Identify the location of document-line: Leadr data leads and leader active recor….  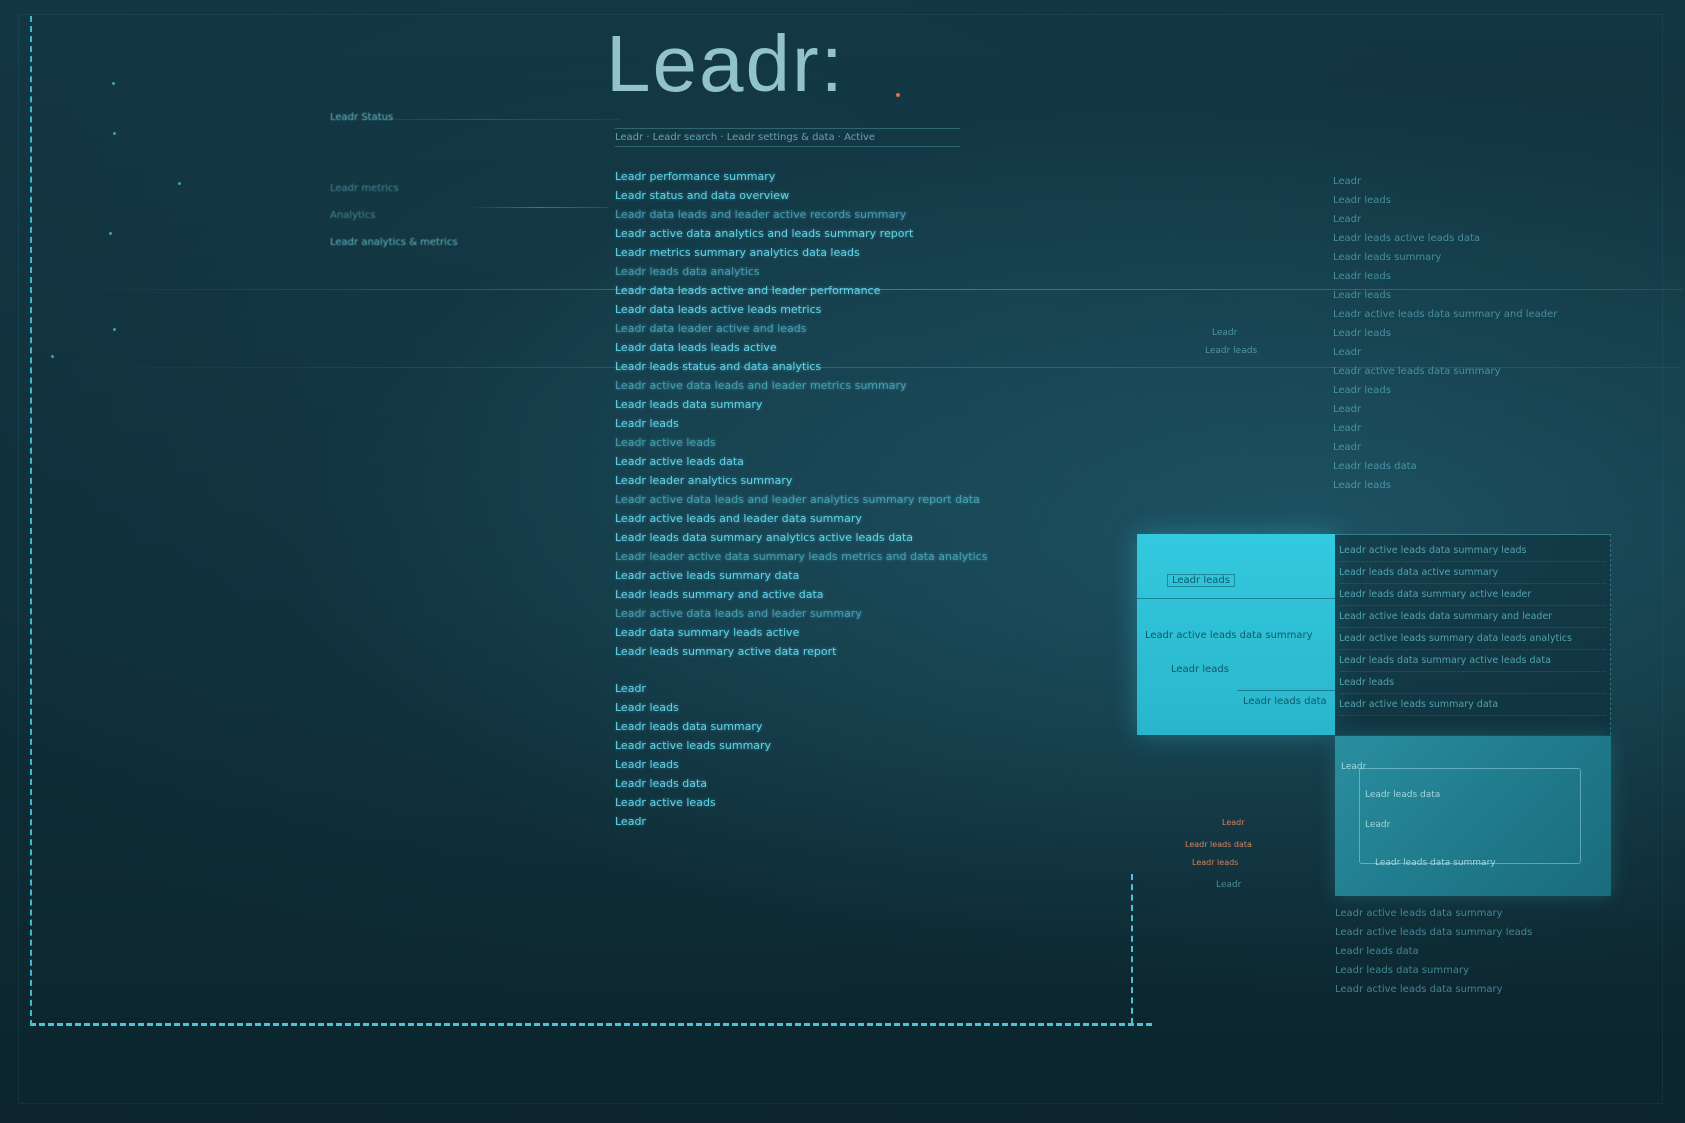
(761, 214).